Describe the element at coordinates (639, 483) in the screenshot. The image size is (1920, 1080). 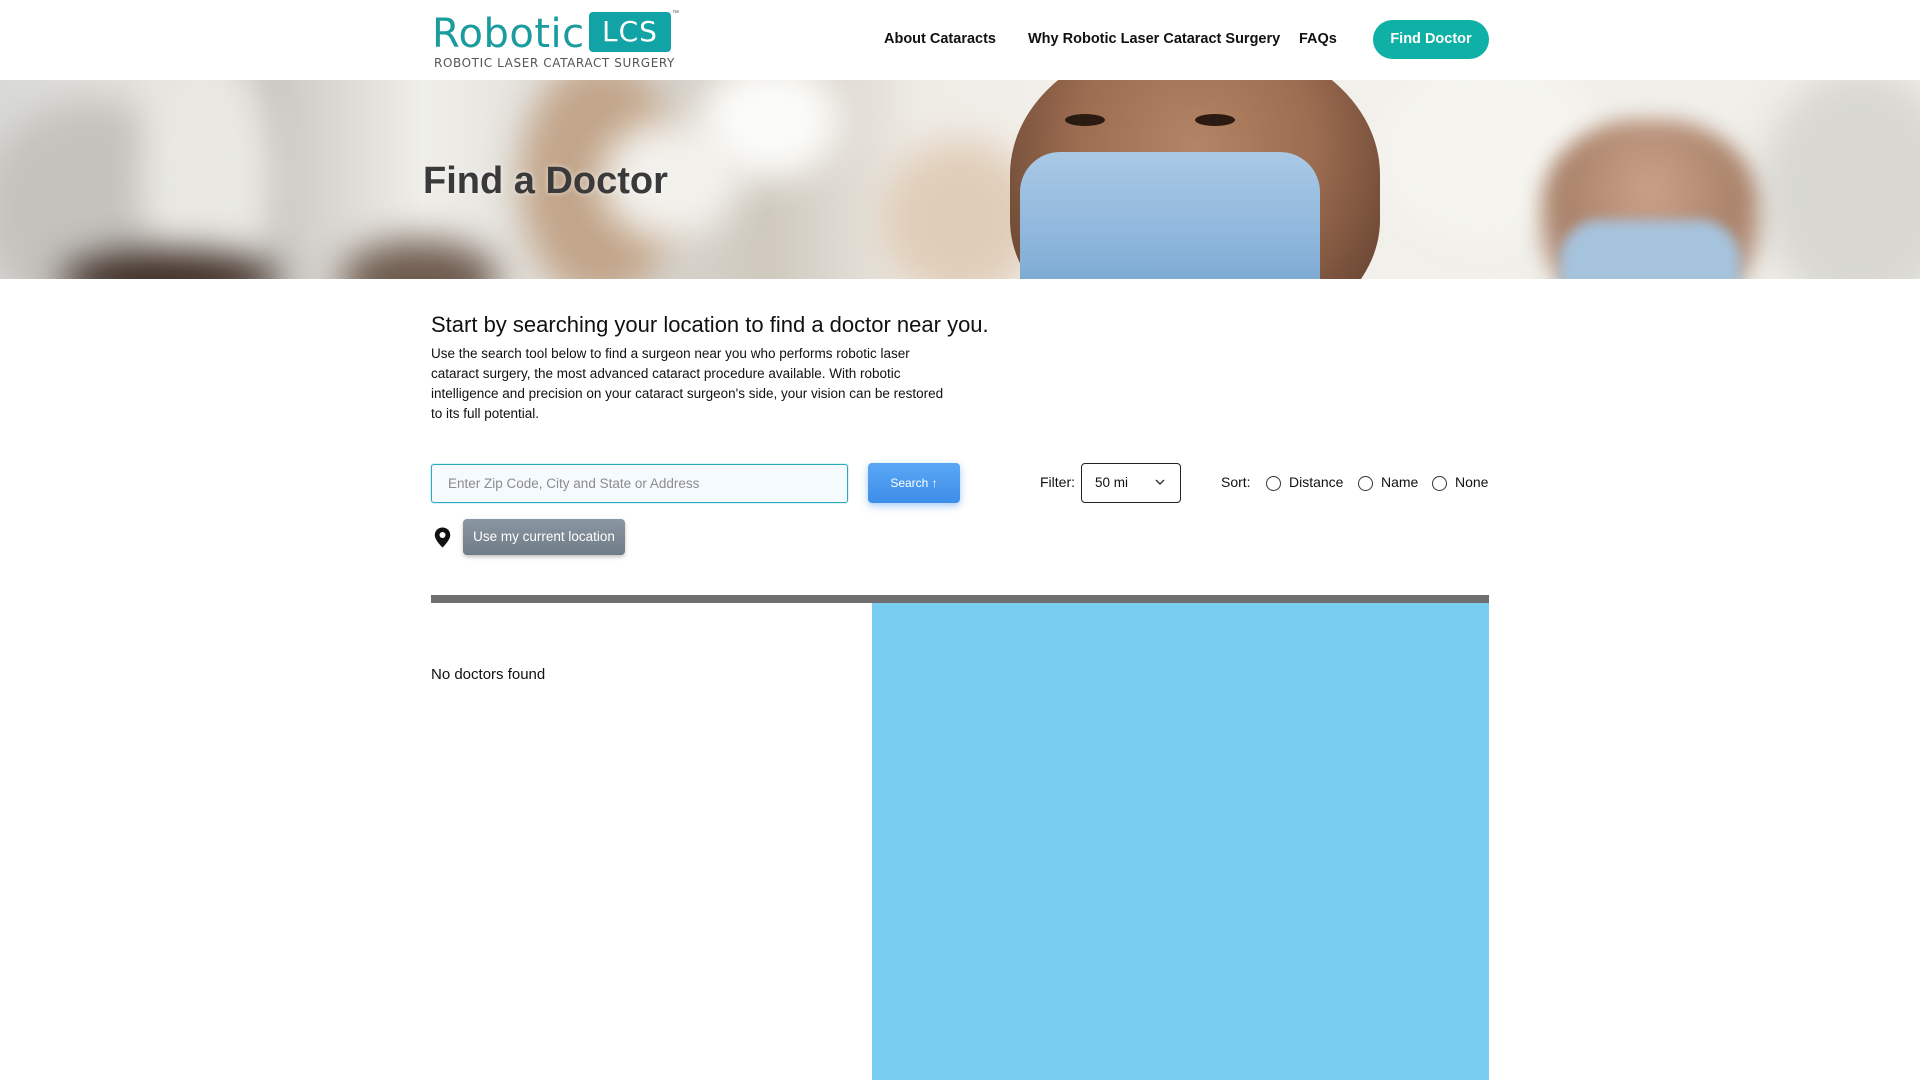
I see `location-search-input` at that location.